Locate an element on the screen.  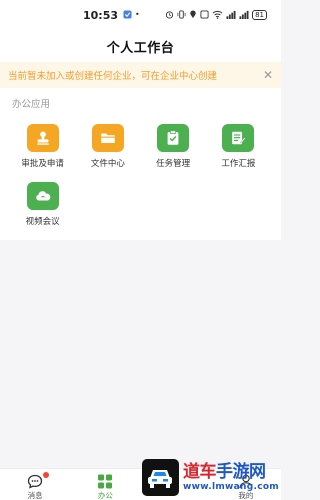
notice-banner: 当前暂未加入或创建任何企业，可在企业中心创建 ✕ is located at coordinates (140, 75).